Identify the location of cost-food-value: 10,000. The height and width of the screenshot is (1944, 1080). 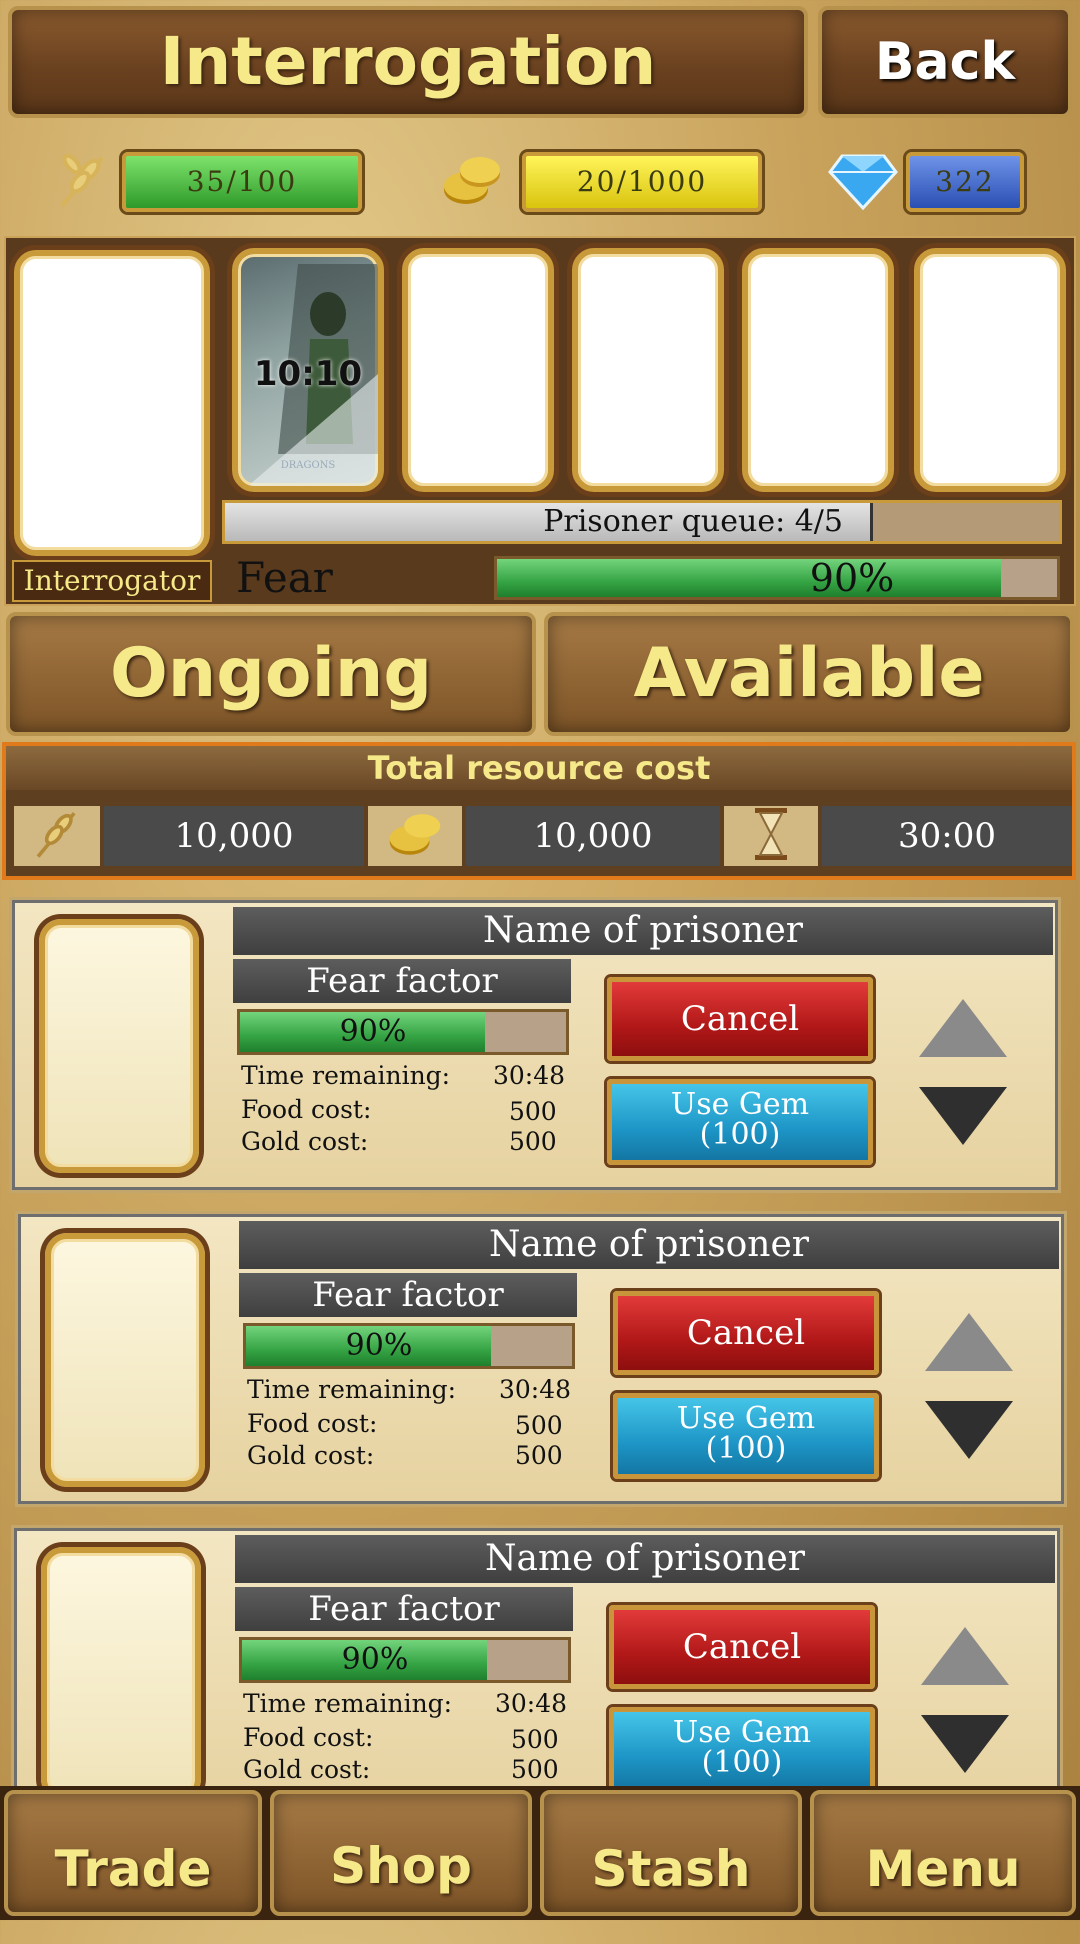
(234, 836).